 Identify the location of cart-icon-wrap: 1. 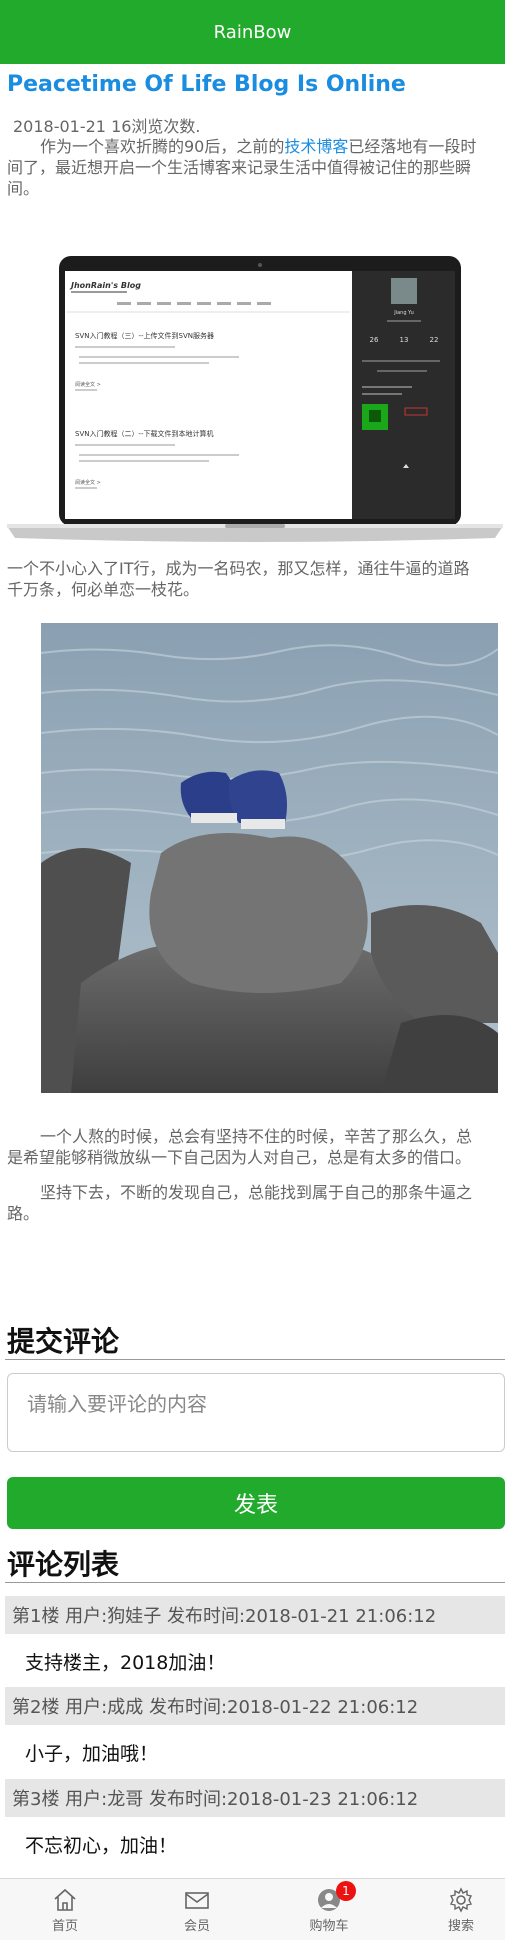
(336, 1896).